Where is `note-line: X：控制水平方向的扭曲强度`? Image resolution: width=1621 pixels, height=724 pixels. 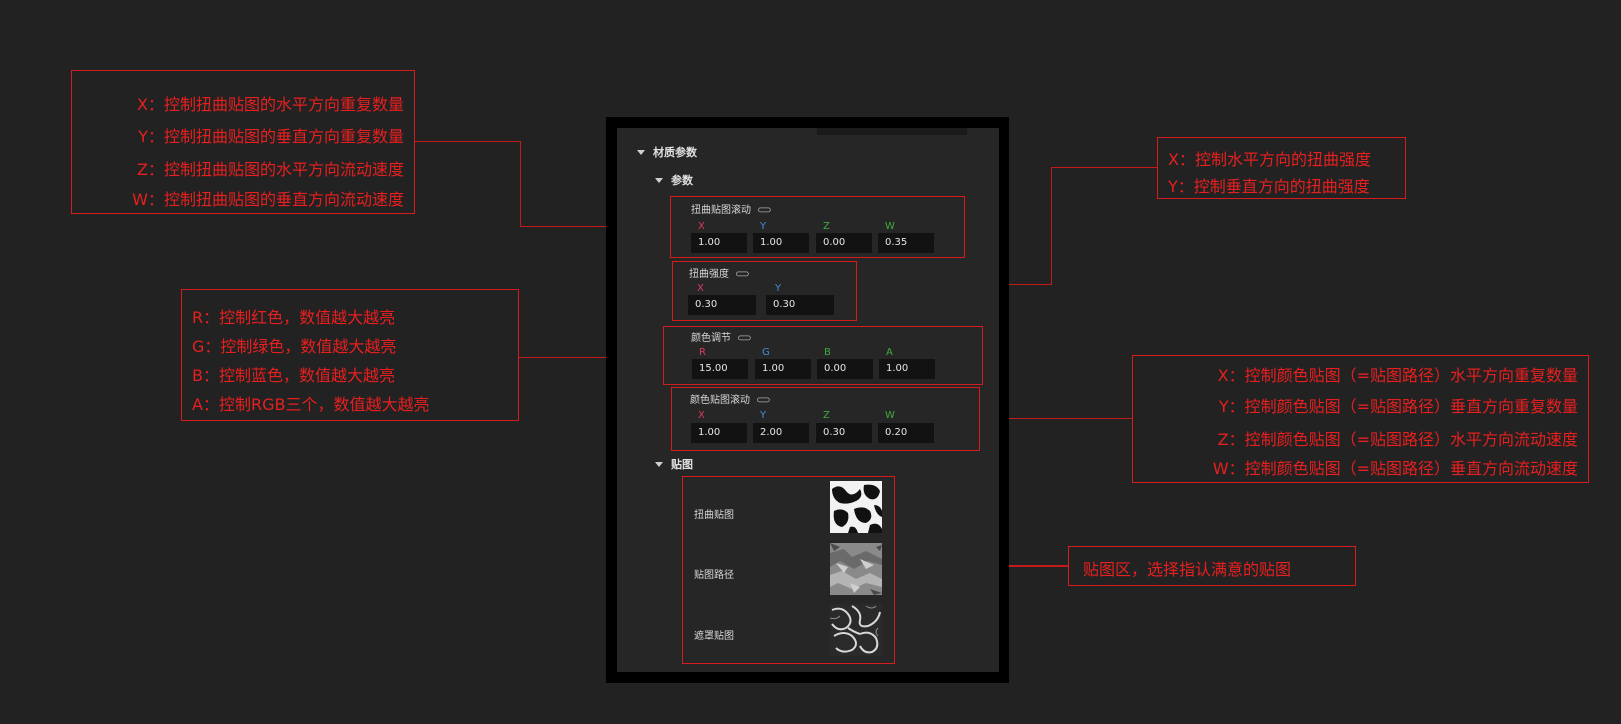
note-line: X：控制水平方向的扭曲强度 is located at coordinates (1269, 159).